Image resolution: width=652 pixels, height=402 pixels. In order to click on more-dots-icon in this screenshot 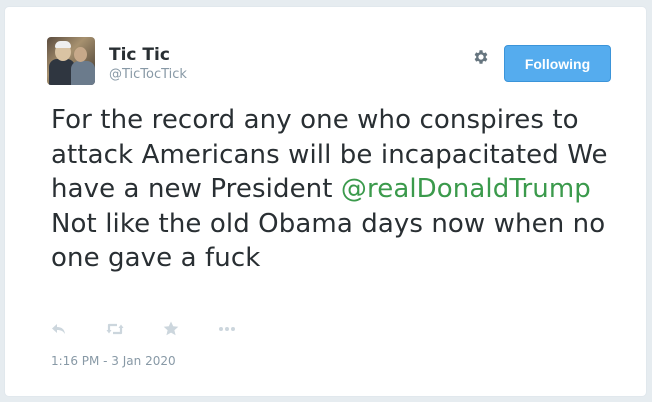, I will do `click(227, 329)`.